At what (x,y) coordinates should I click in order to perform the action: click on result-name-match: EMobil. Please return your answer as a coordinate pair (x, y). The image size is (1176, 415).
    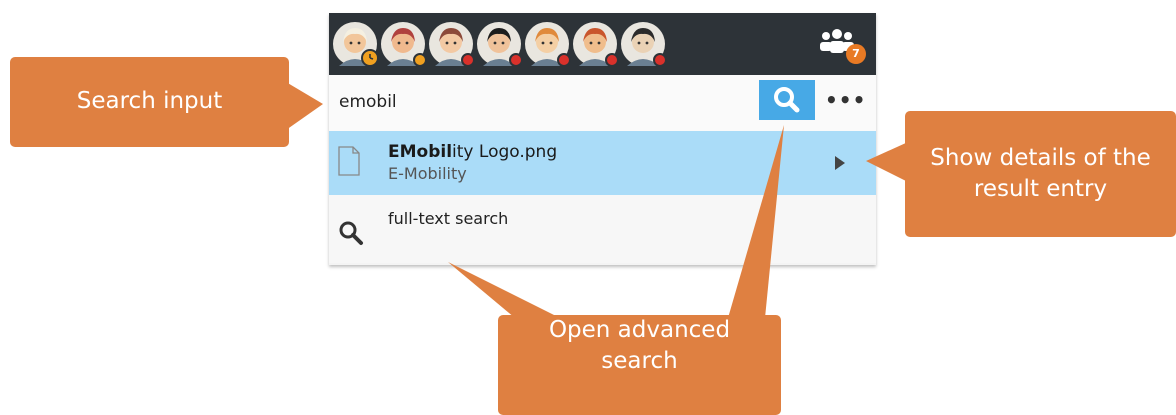
    Looking at the image, I should click on (420, 152).